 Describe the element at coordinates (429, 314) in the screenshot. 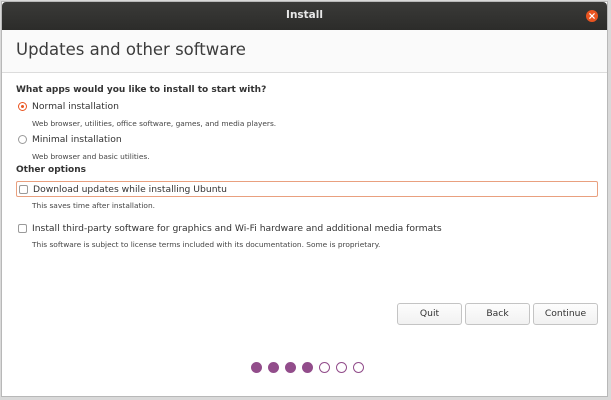

I see `quit-button: Quit` at that location.